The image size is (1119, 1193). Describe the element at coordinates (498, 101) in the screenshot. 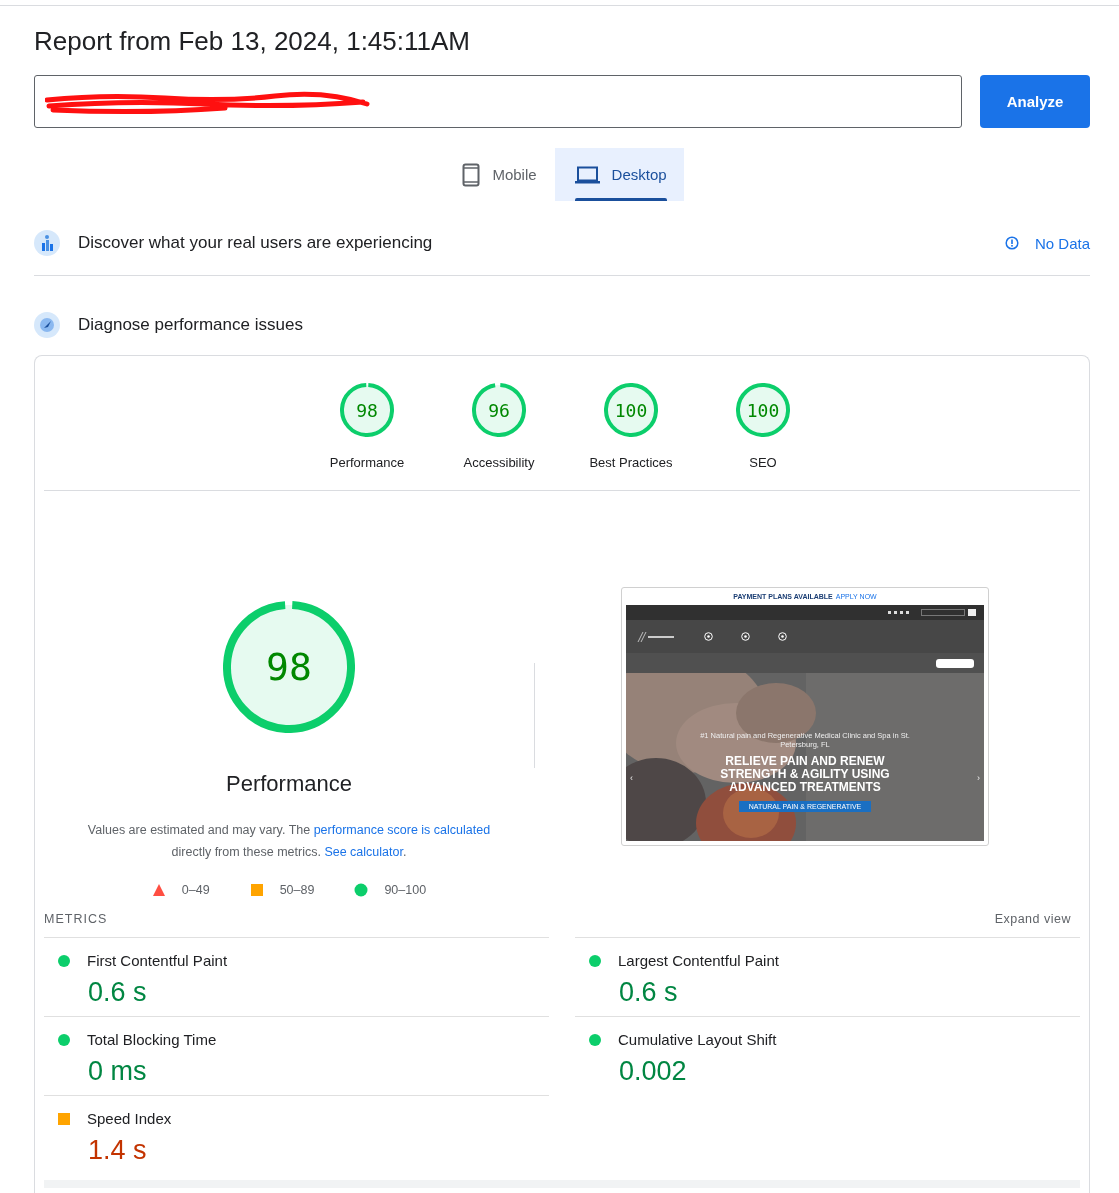

I see `url-field` at that location.